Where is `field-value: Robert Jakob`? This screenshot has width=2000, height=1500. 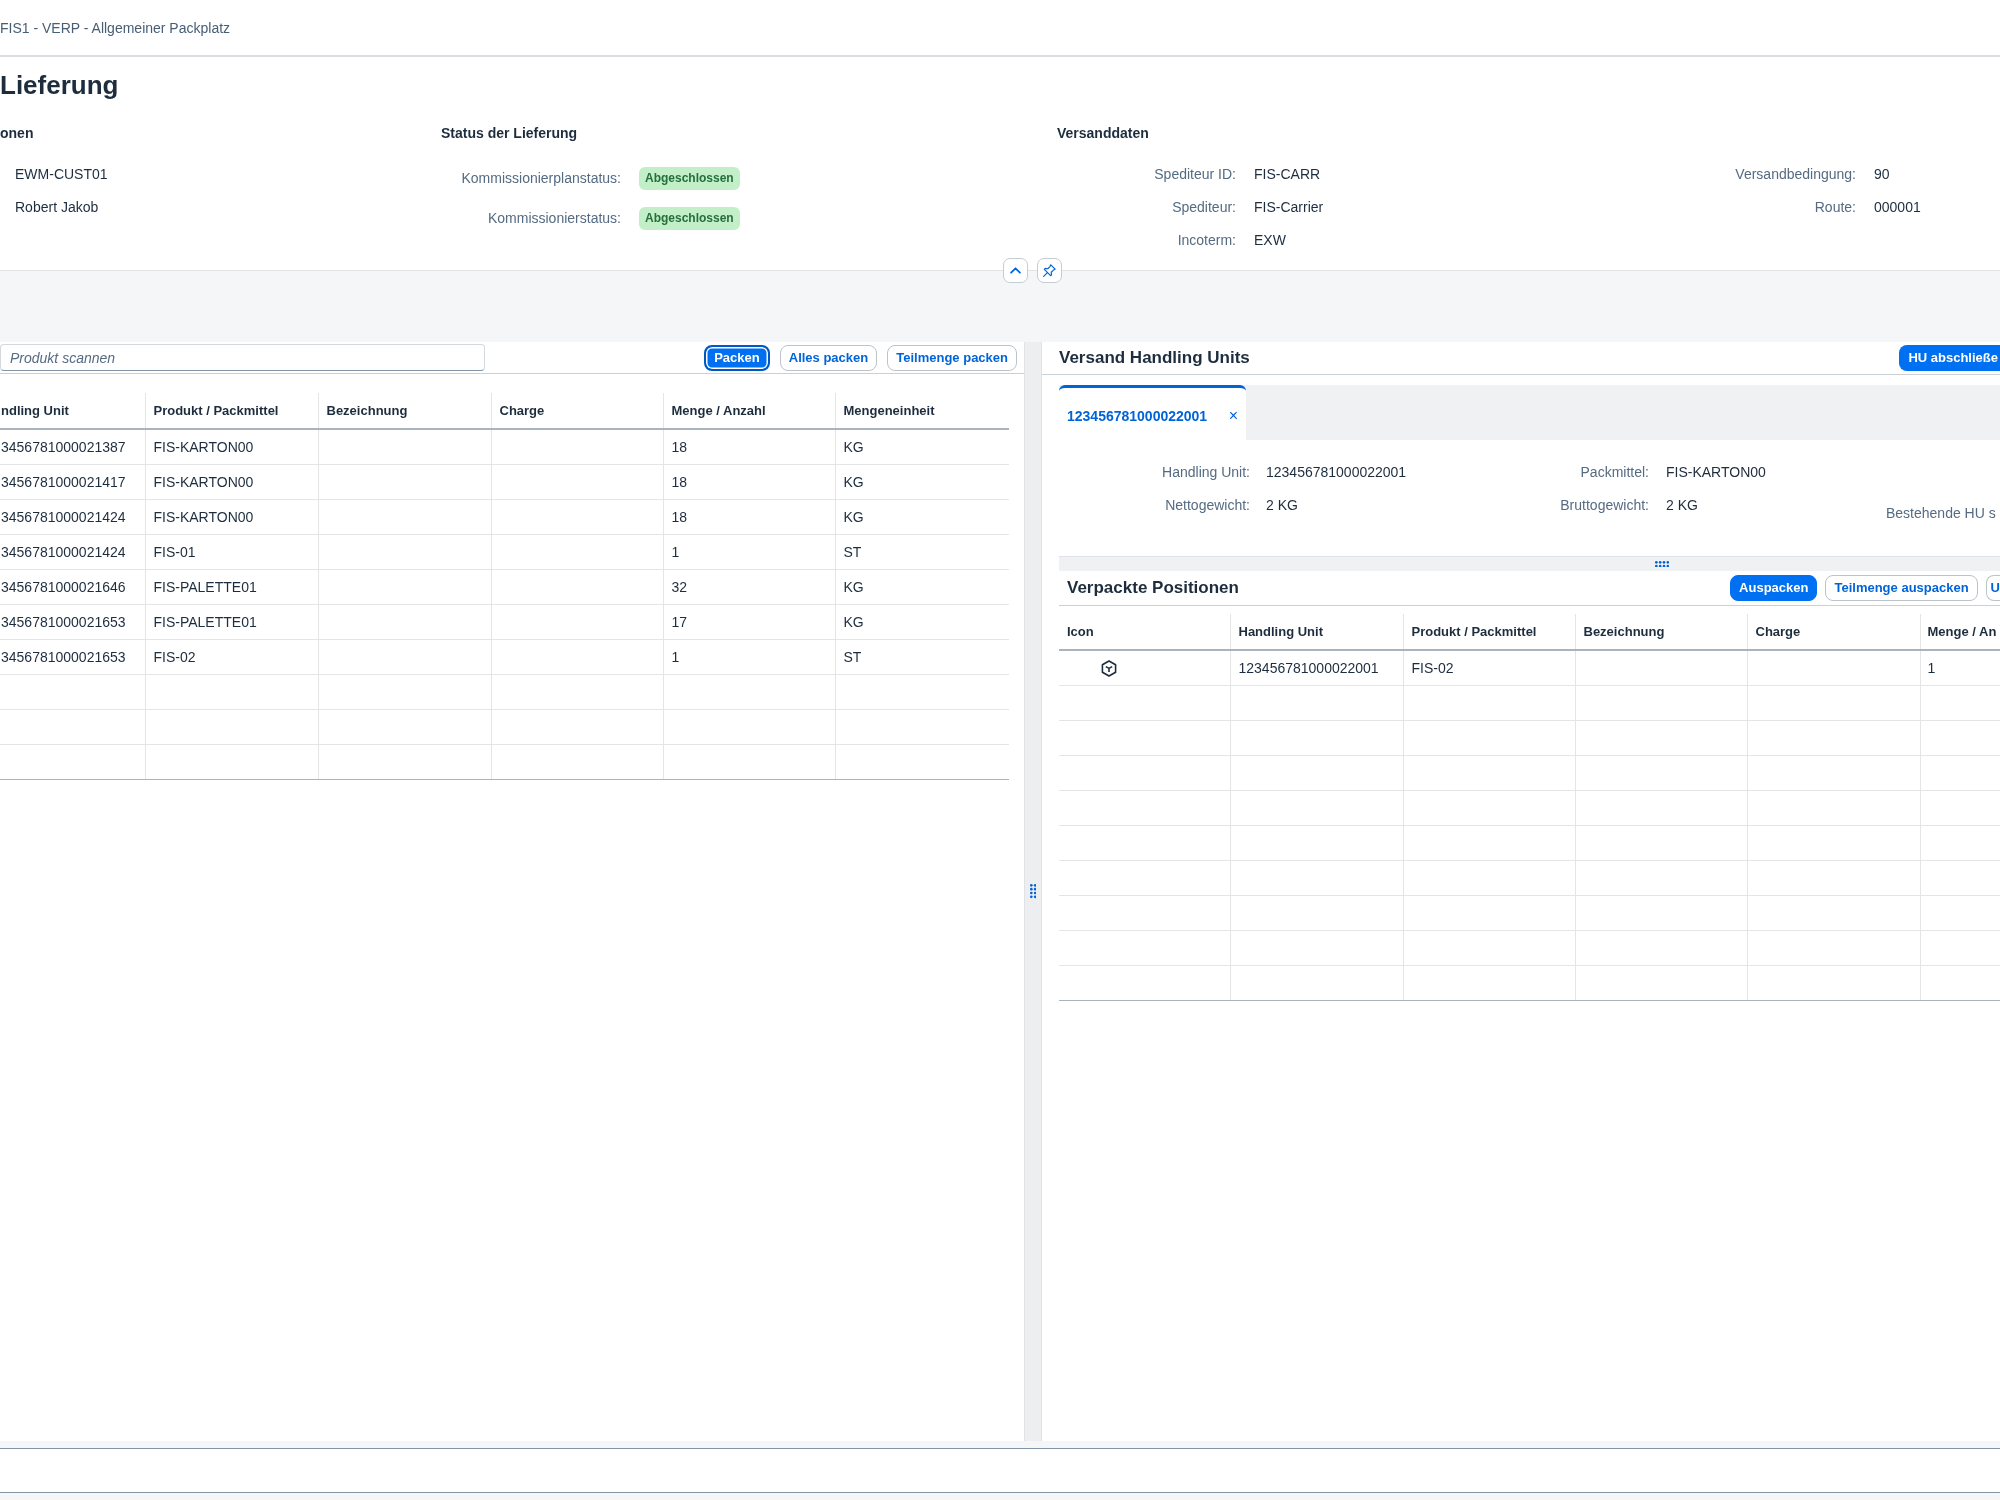 field-value: Robert Jakob is located at coordinates (57, 207).